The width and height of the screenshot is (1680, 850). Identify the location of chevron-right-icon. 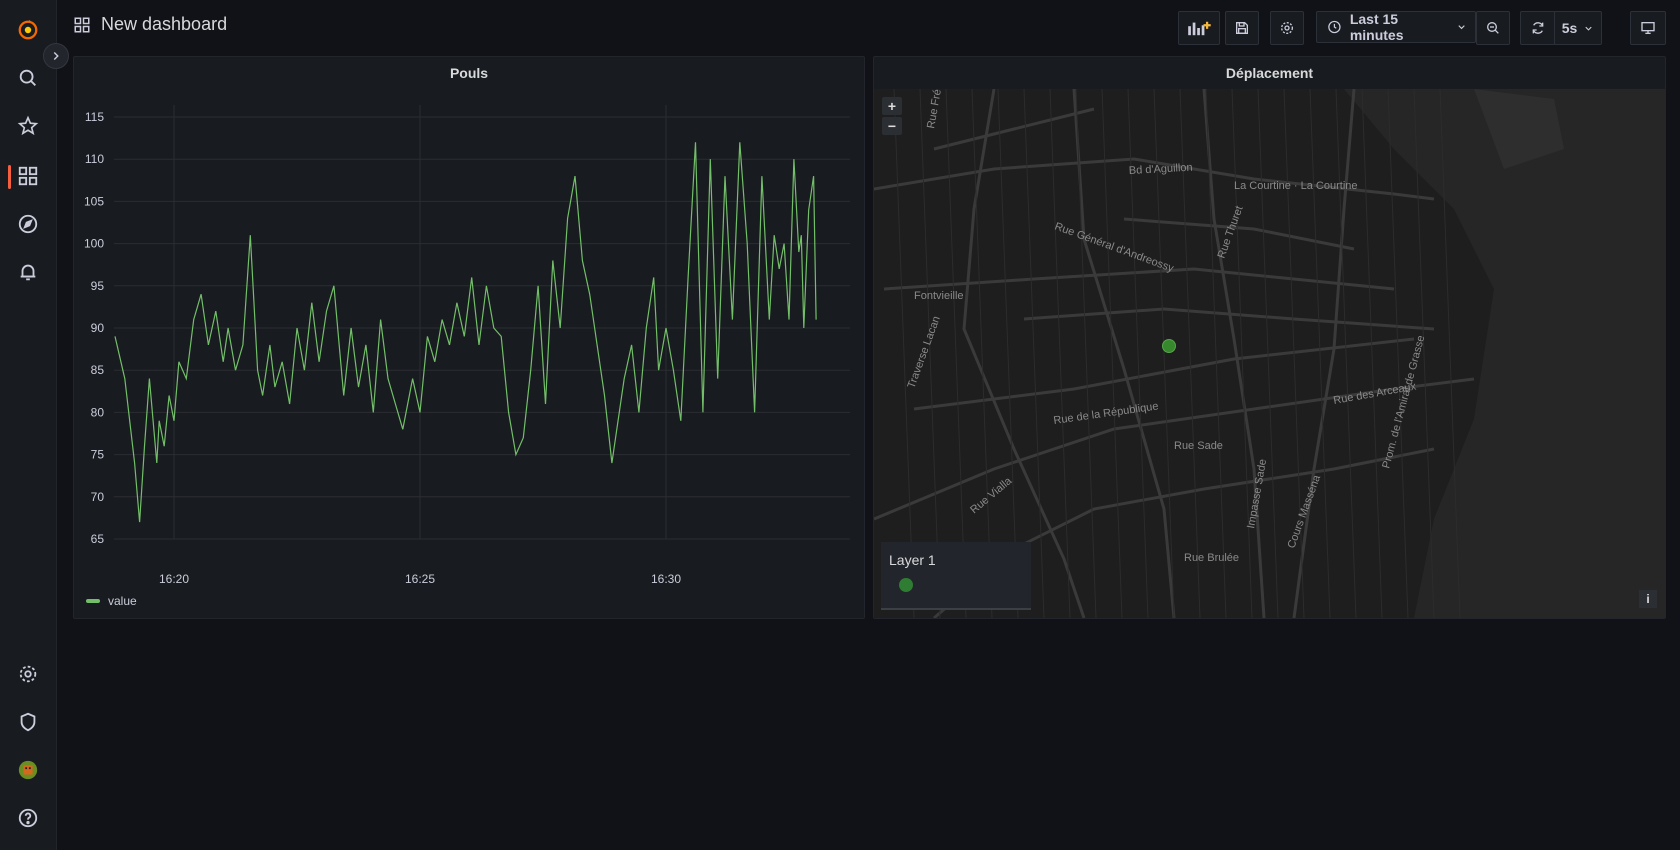
(56, 56).